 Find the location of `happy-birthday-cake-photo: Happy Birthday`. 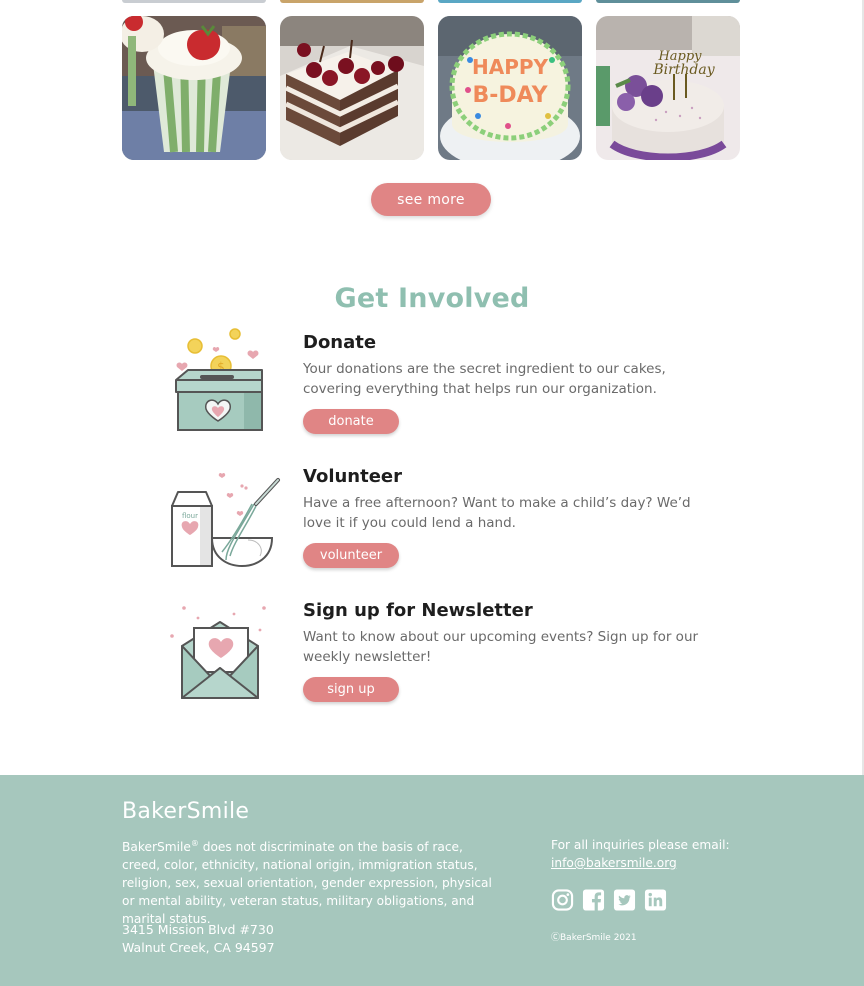

happy-birthday-cake-photo: Happy Birthday is located at coordinates (668, 88).